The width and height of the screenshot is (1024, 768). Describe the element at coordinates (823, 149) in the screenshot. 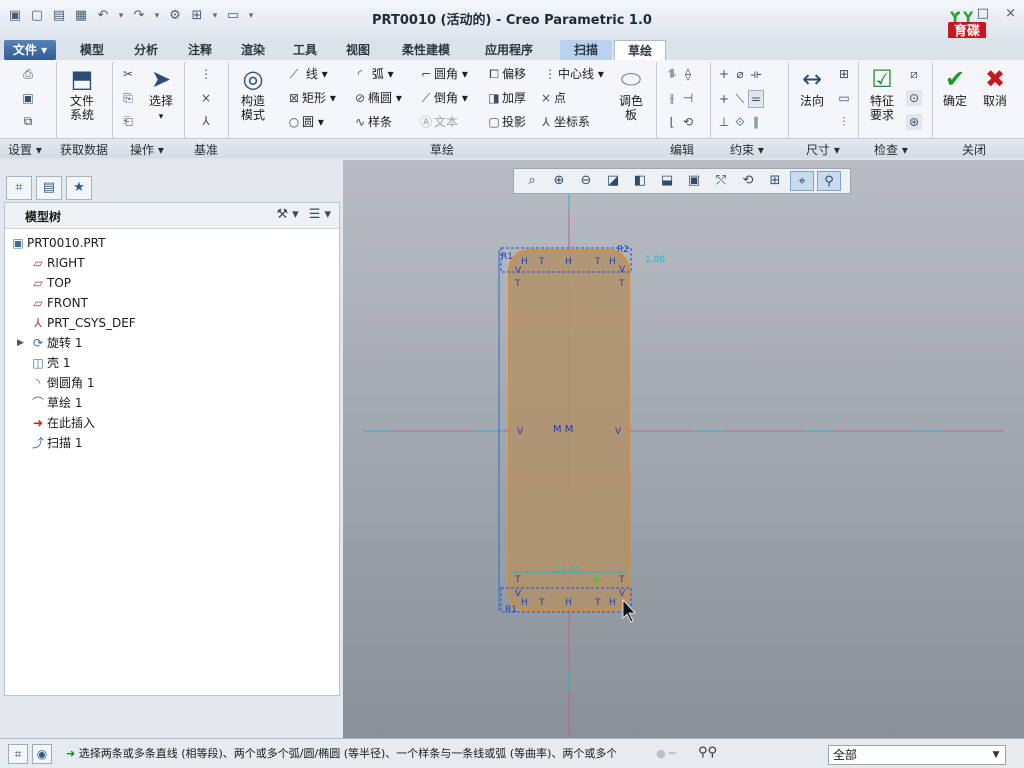

I see `group-dimension: 尺寸 ▾` at that location.